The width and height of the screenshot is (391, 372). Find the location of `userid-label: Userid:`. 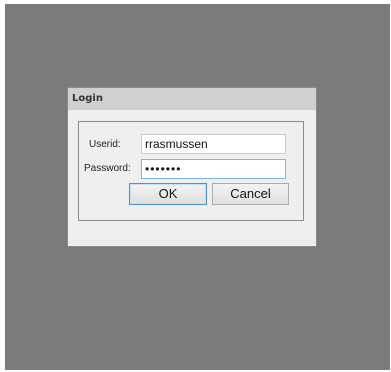

userid-label: Userid: is located at coordinates (105, 144).